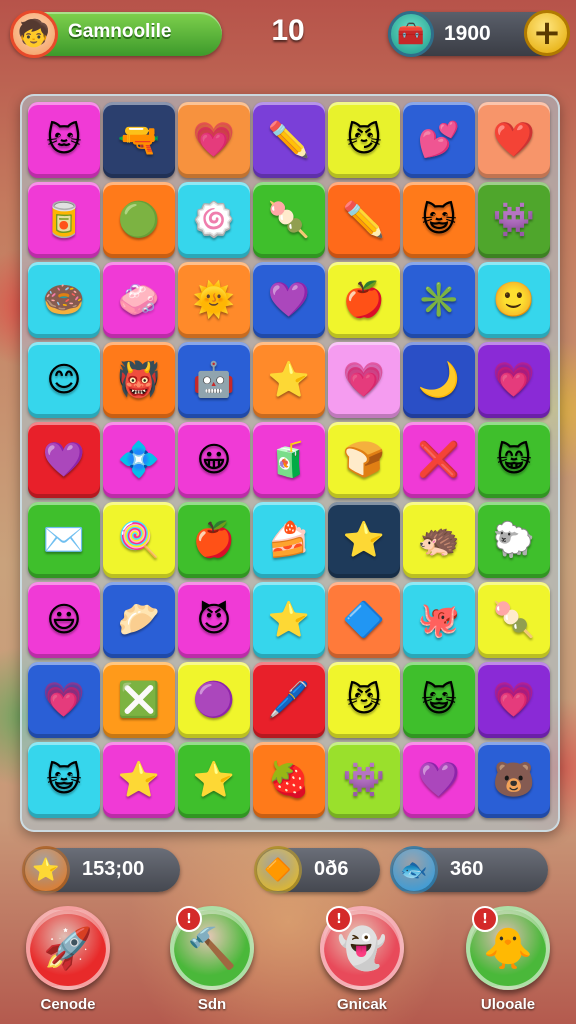  I want to click on game-tile: ❎, so click(139, 700).